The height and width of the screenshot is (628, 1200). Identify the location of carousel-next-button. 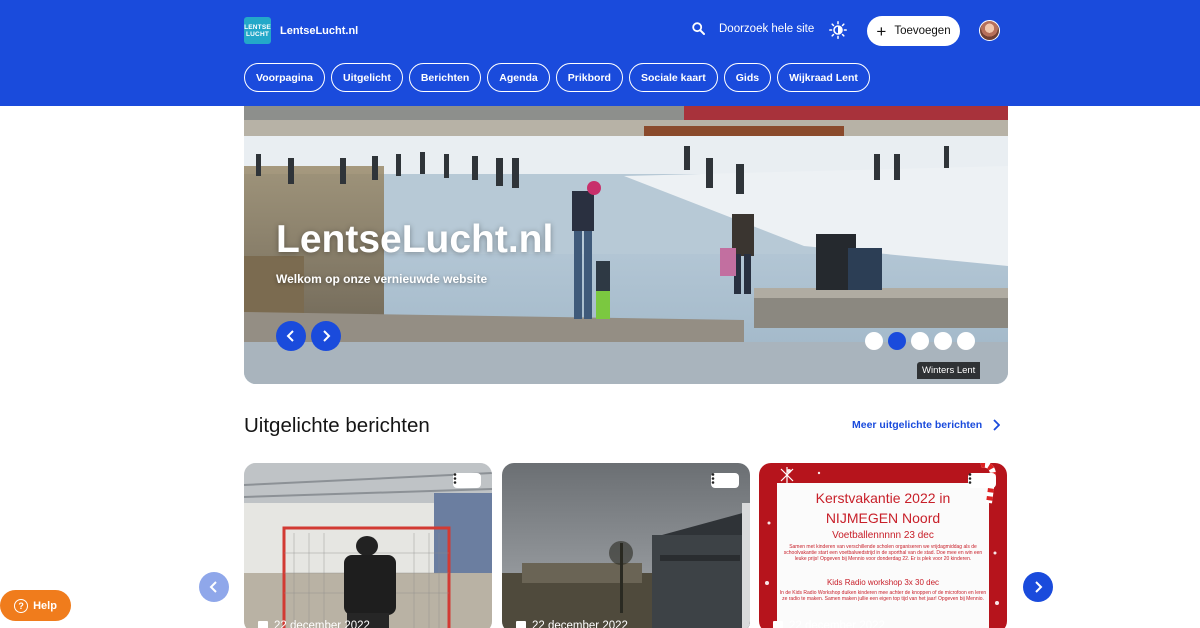
(326, 336).